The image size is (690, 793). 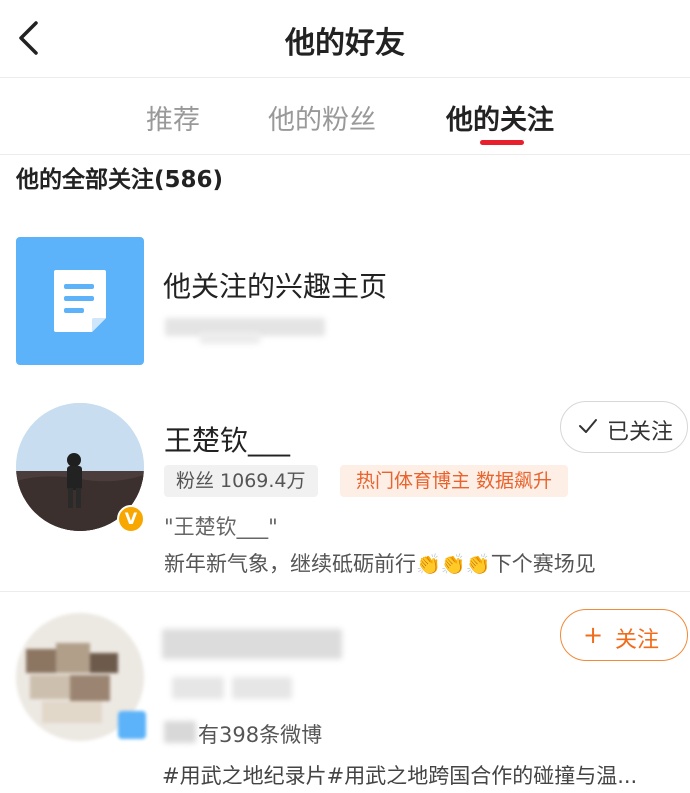 What do you see at coordinates (640, 432) in the screenshot?
I see `followed-button-label: 已关注` at bounding box center [640, 432].